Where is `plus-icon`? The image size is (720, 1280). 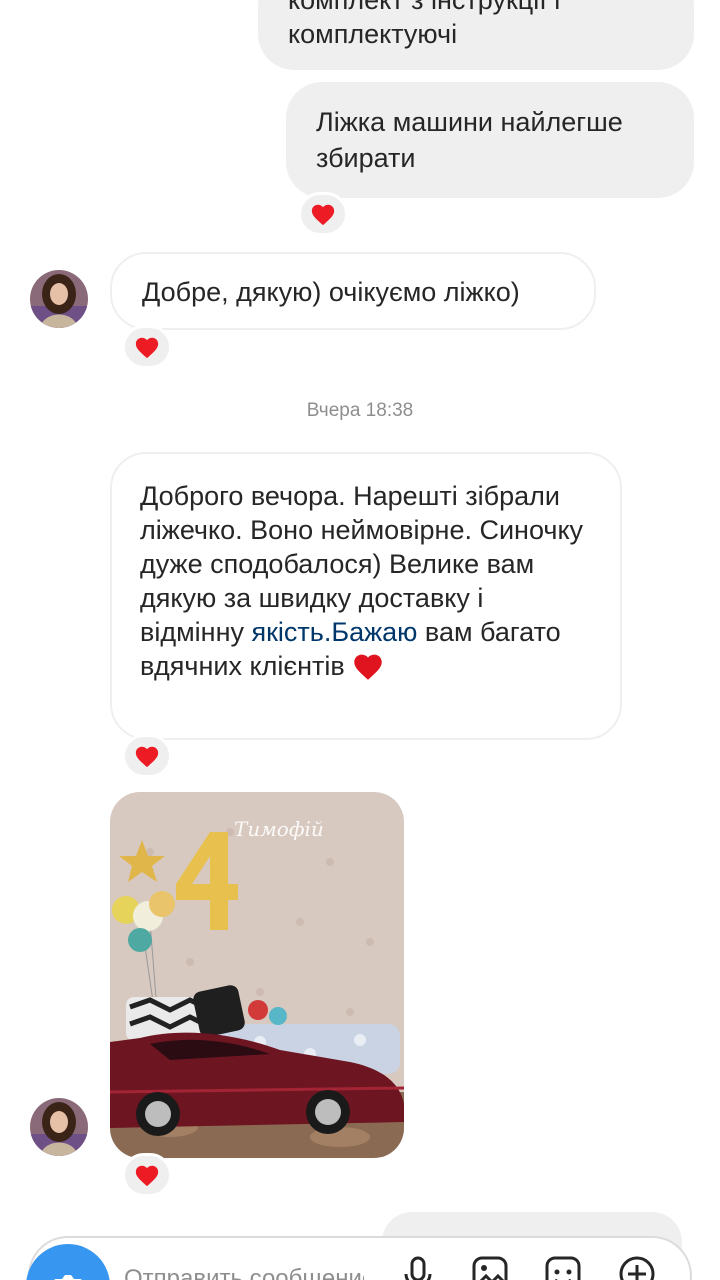 plus-icon is located at coordinates (637, 1268).